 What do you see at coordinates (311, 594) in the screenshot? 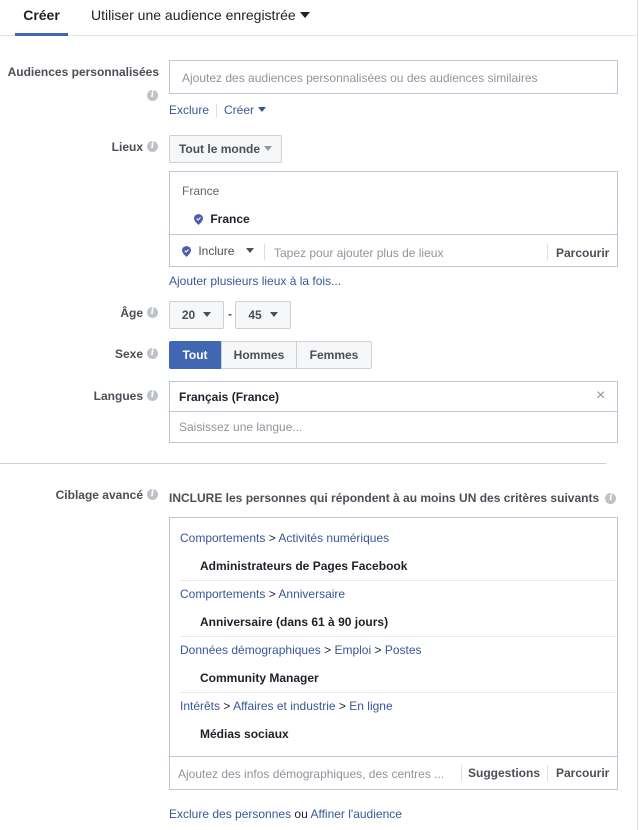
I see `criterion-path-link: Anniversaire` at bounding box center [311, 594].